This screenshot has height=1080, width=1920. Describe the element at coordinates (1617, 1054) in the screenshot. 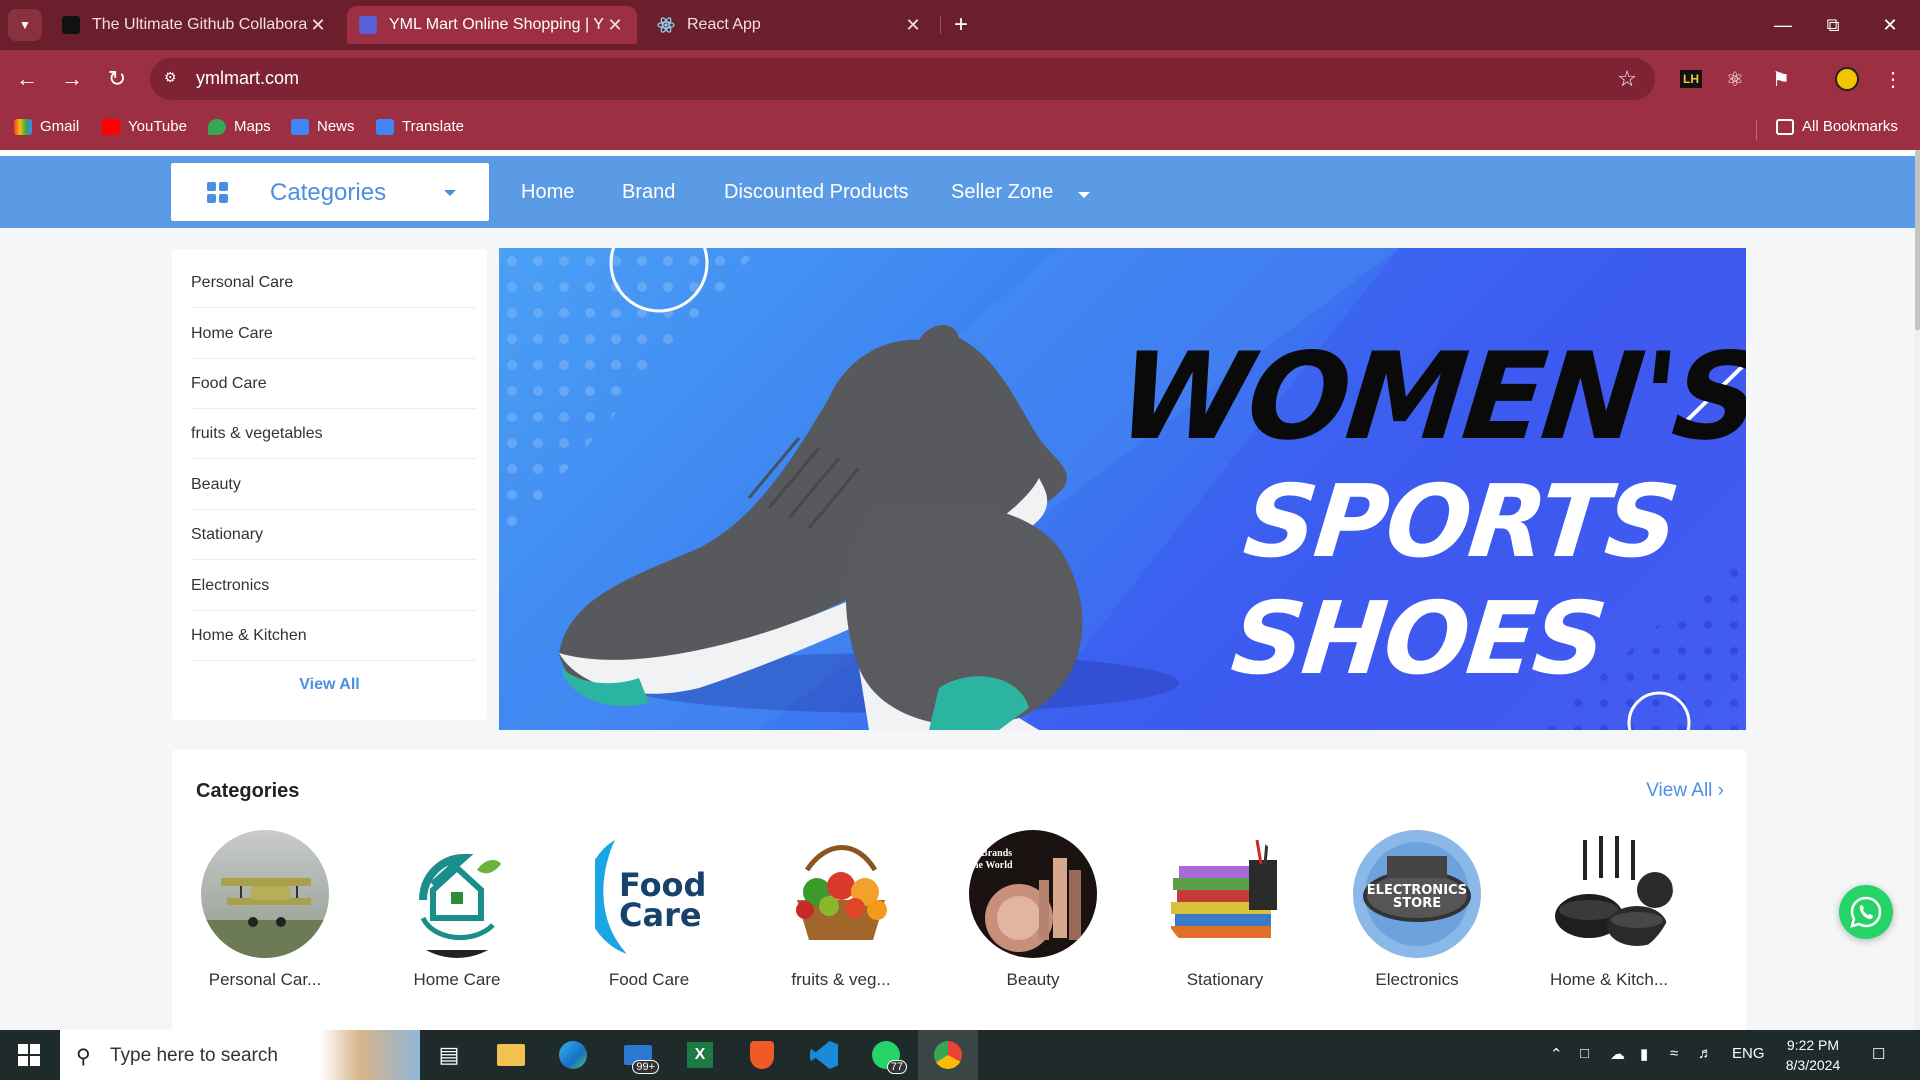

I see `onedrive-icon: ☁` at that location.